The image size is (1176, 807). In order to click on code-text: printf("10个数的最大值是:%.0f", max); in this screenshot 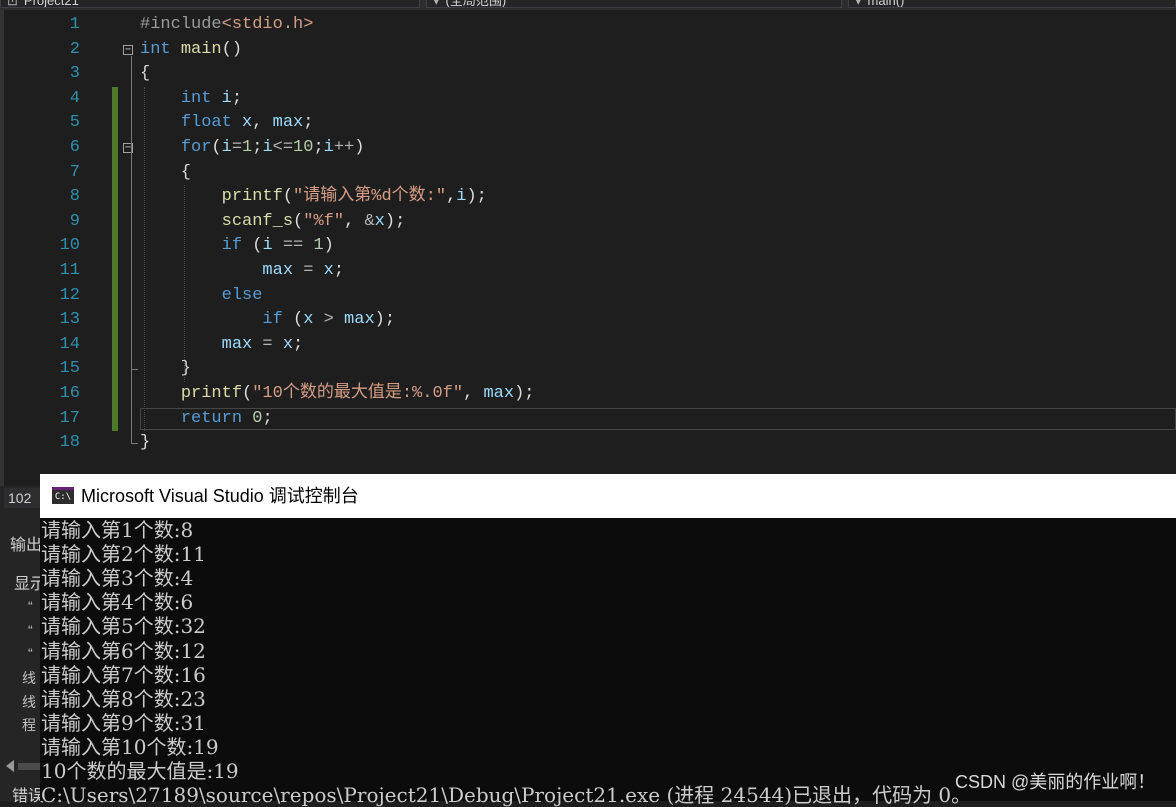, I will do `click(337, 394)`.